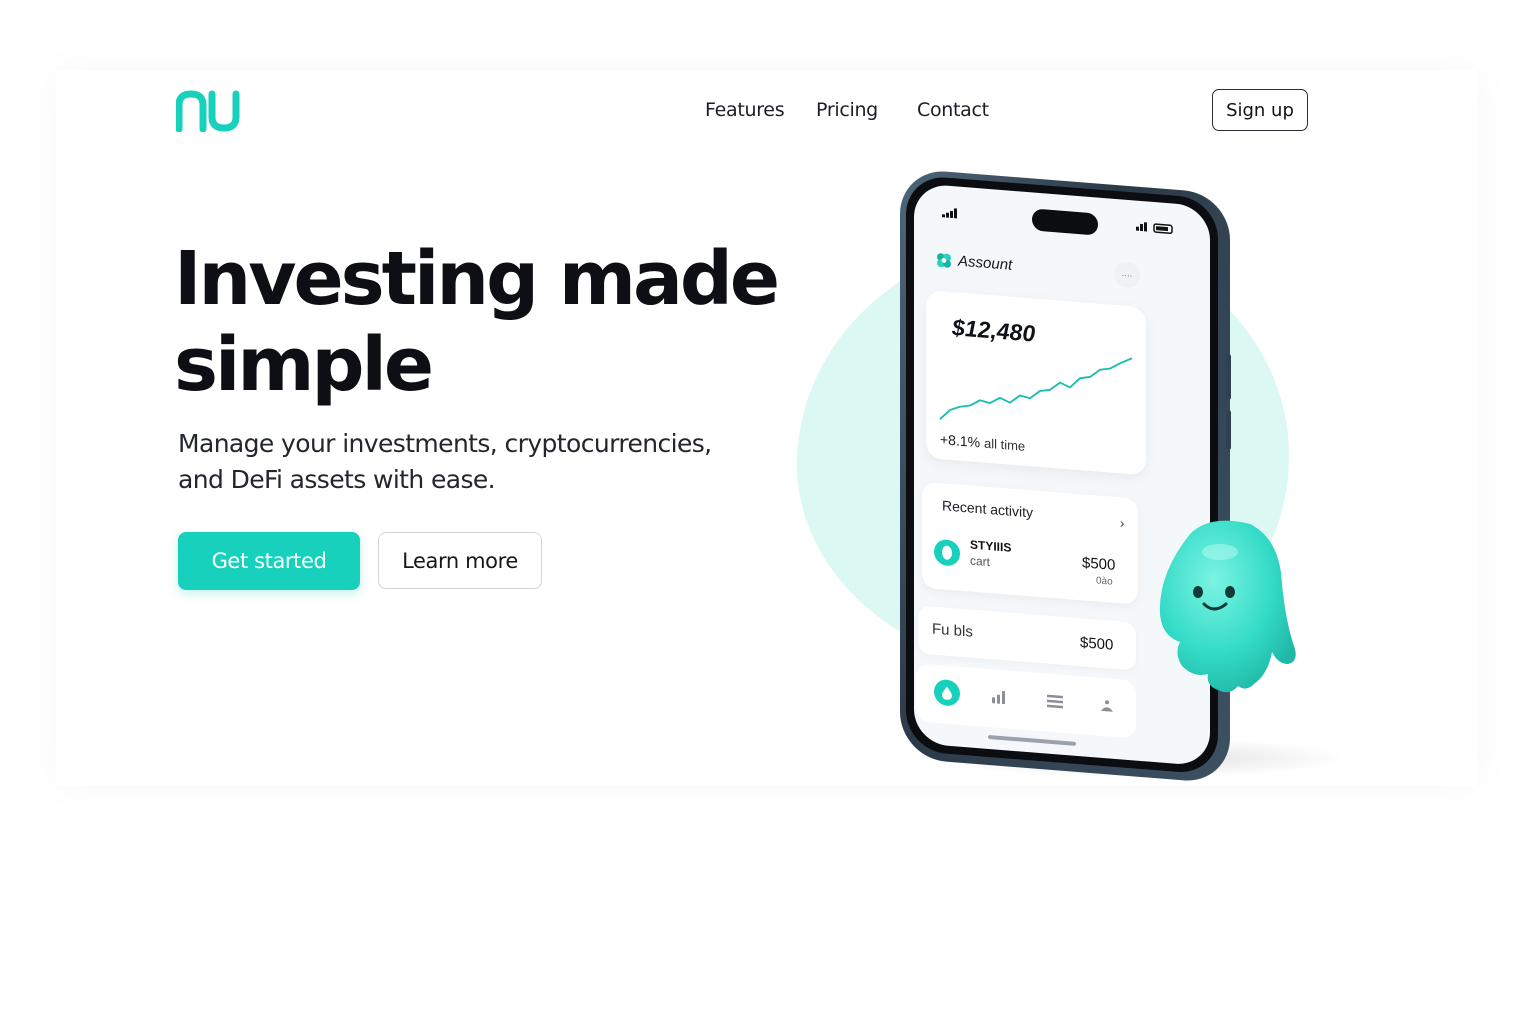 This screenshot has width=1536, height=1024. I want to click on hero-title: Investing made simple, so click(484, 322).